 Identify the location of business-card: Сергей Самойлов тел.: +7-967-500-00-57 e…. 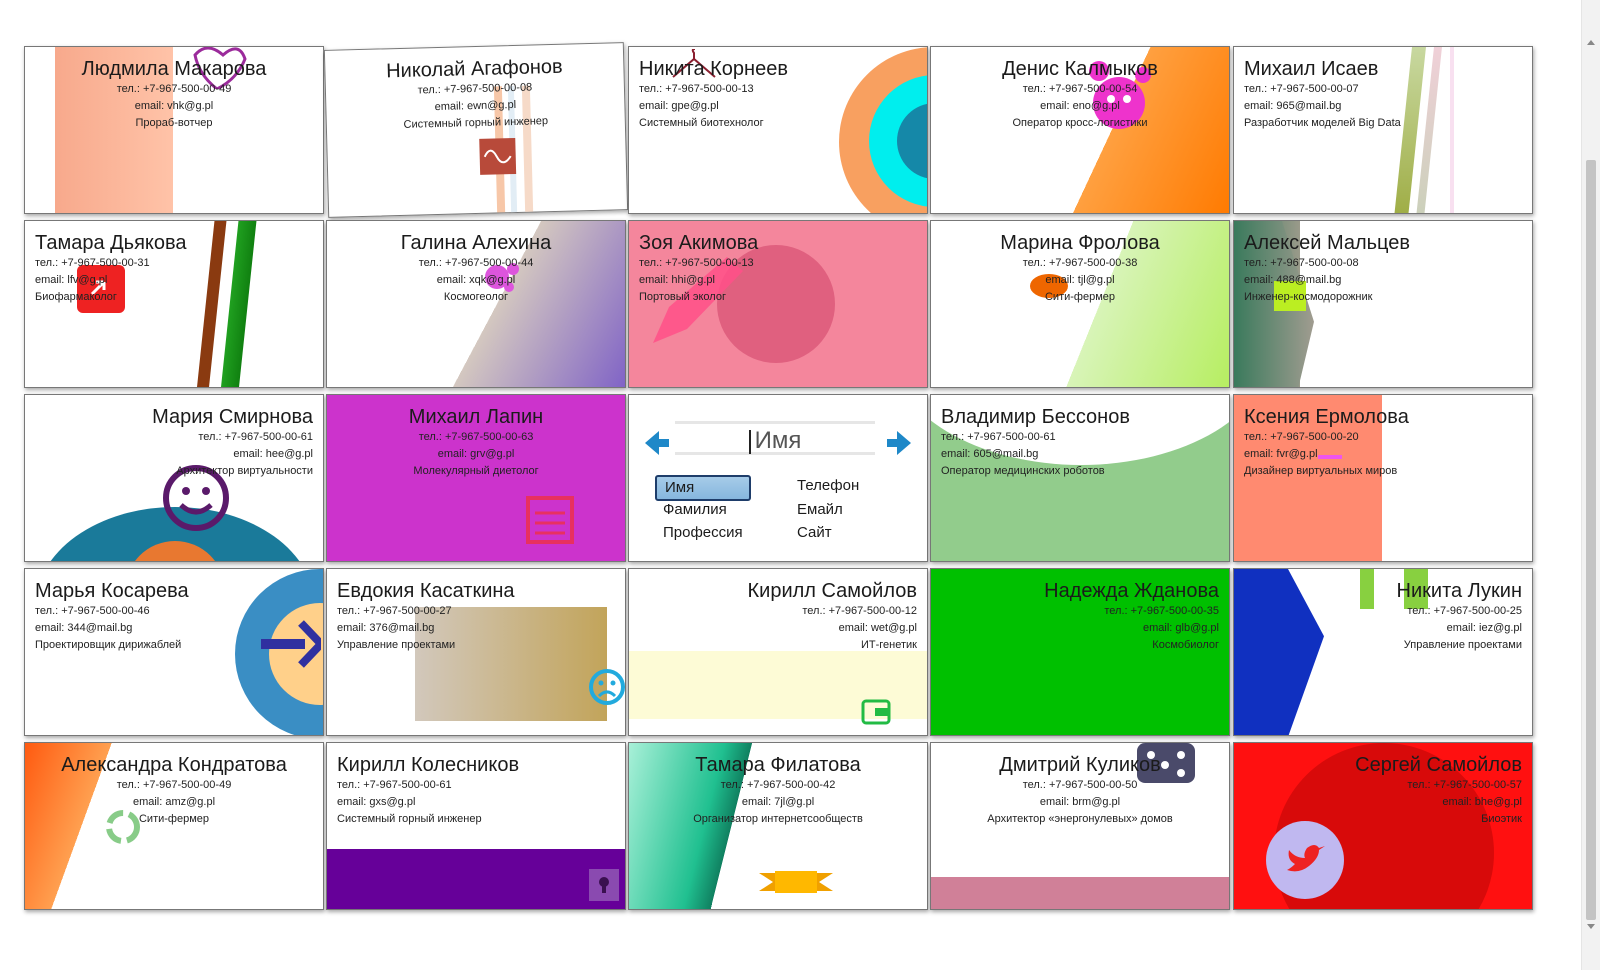
(1383, 826).